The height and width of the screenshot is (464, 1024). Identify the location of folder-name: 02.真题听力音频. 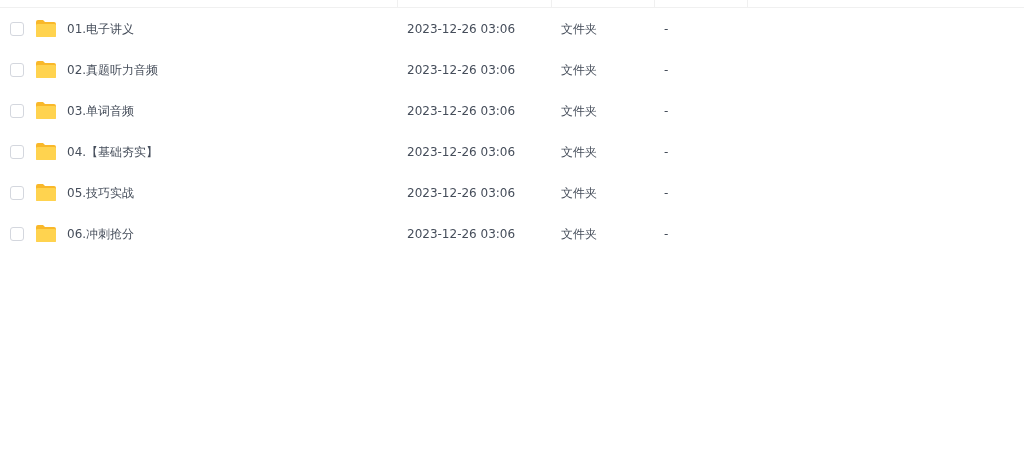
(113, 69).